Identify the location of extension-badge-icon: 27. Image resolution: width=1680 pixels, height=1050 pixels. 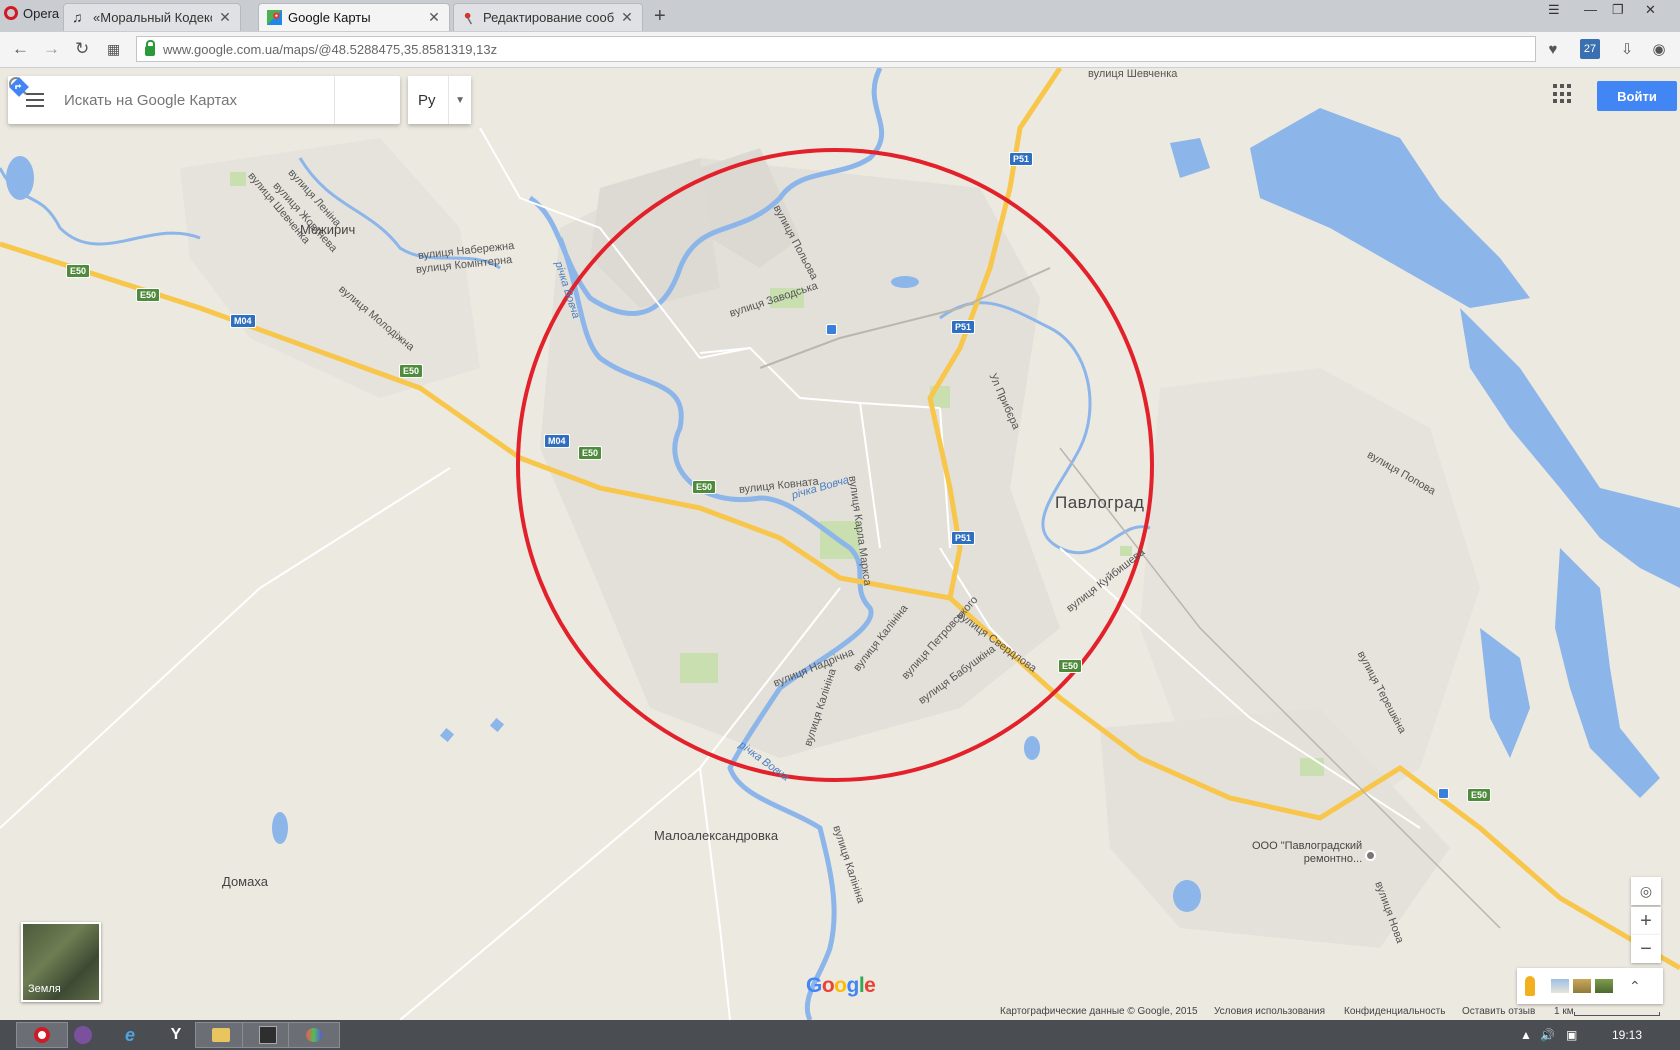
(1590, 49).